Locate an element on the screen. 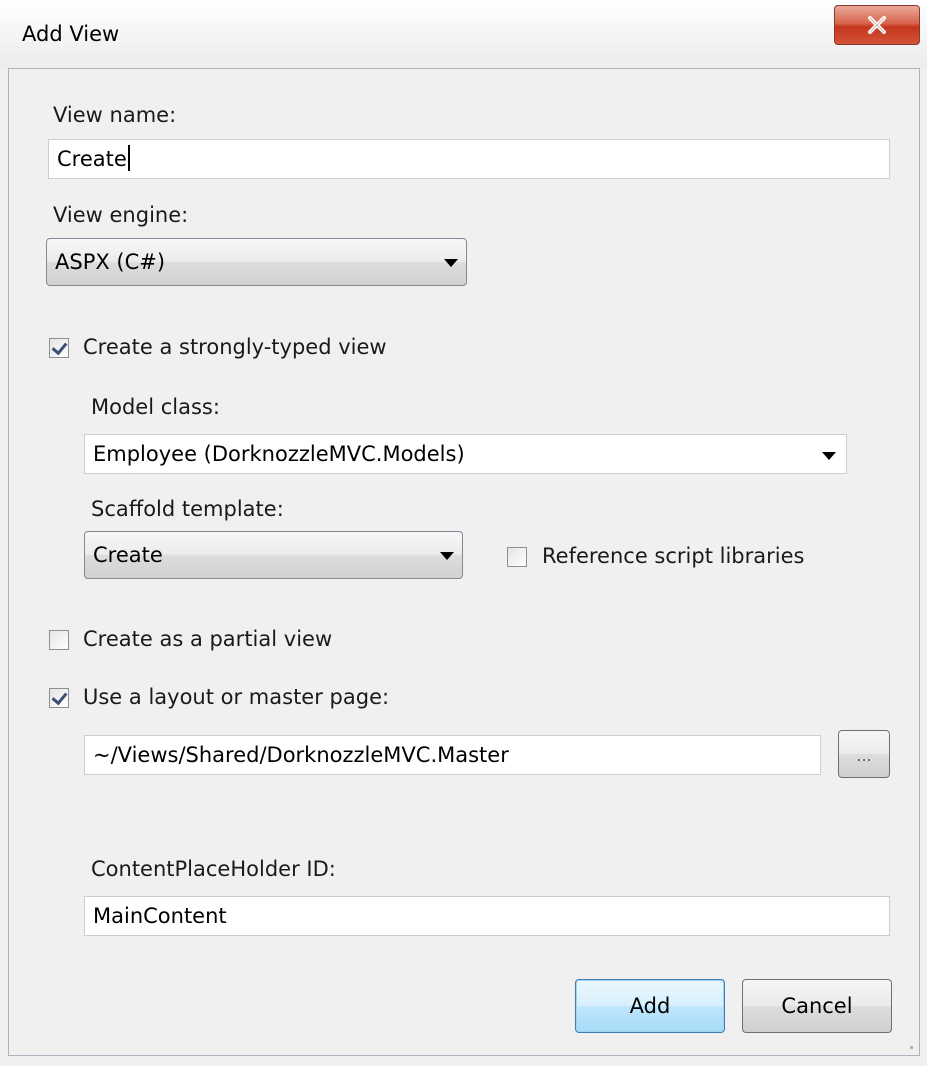 This screenshot has width=927, height=1066. scaffold-template-select: Create is located at coordinates (273, 555).